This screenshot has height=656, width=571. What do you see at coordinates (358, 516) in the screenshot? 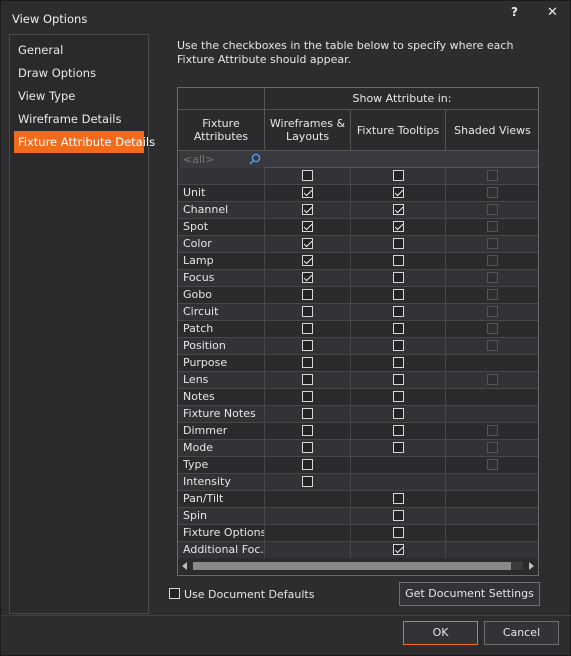
I see `table-row: Spin` at bounding box center [358, 516].